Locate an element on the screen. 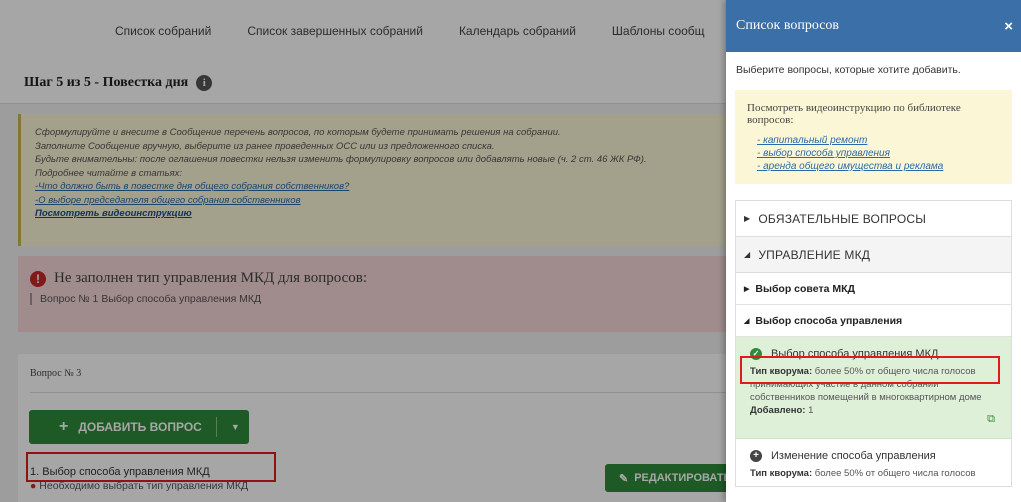 The height and width of the screenshot is (502, 1021). panel-header: Список вопросов × is located at coordinates (873, 26).